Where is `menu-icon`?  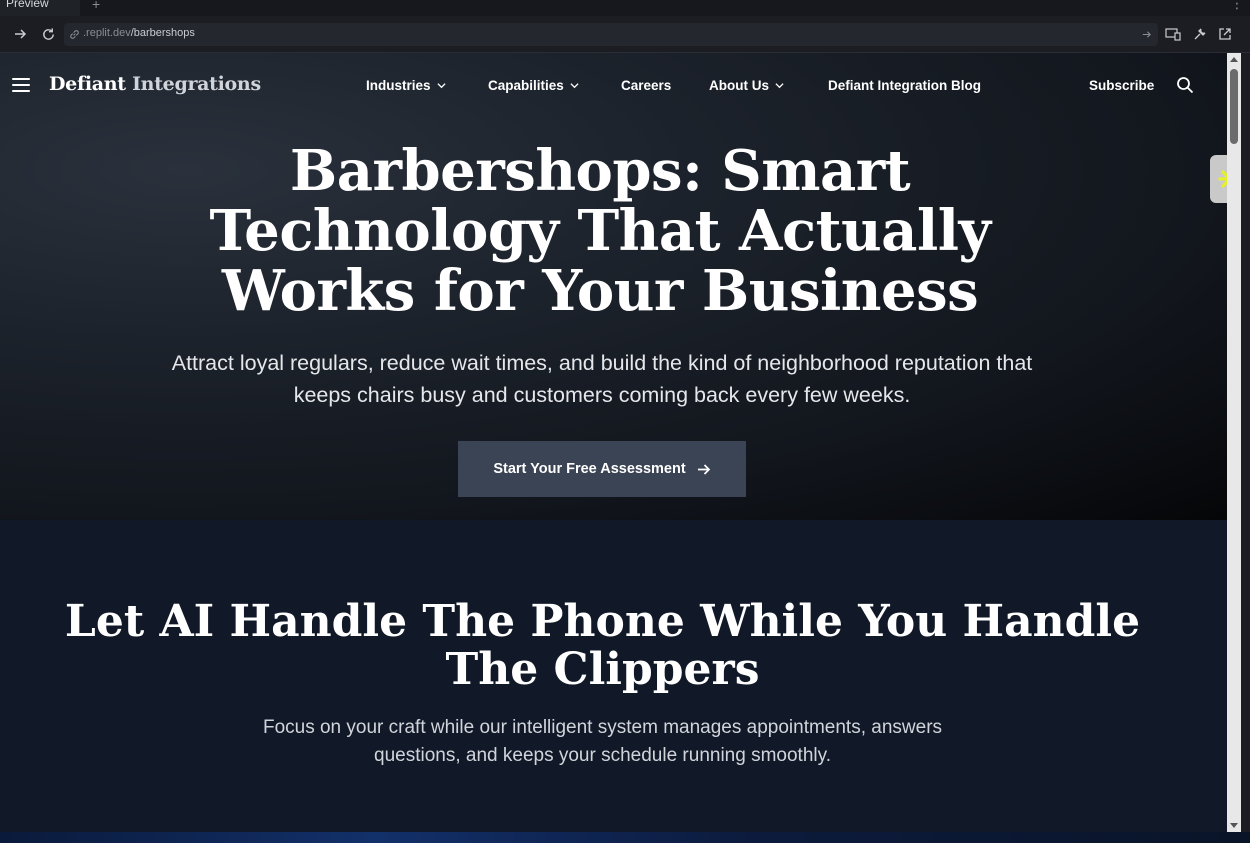 menu-icon is located at coordinates (21, 85).